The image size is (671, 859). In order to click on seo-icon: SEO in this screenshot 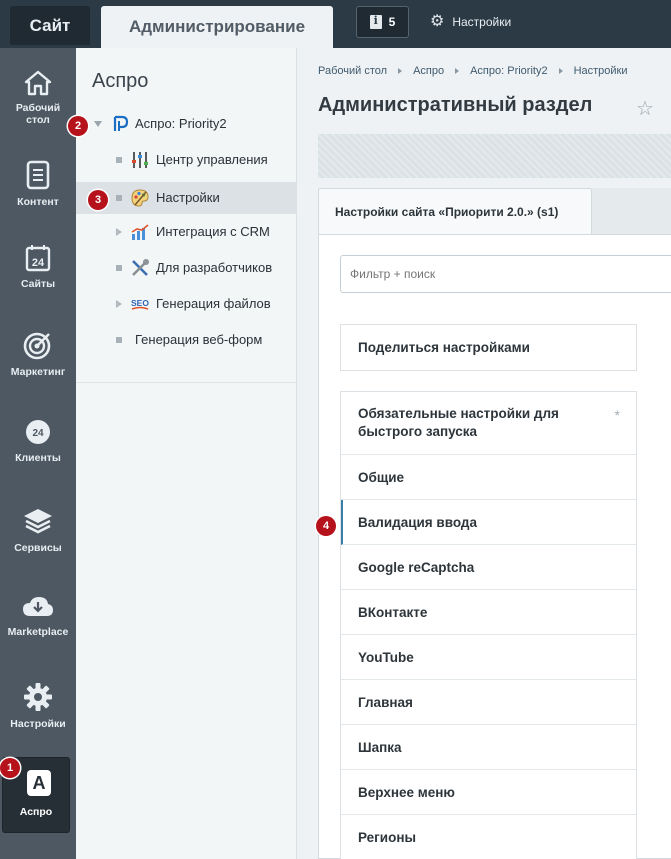, I will do `click(140, 304)`.